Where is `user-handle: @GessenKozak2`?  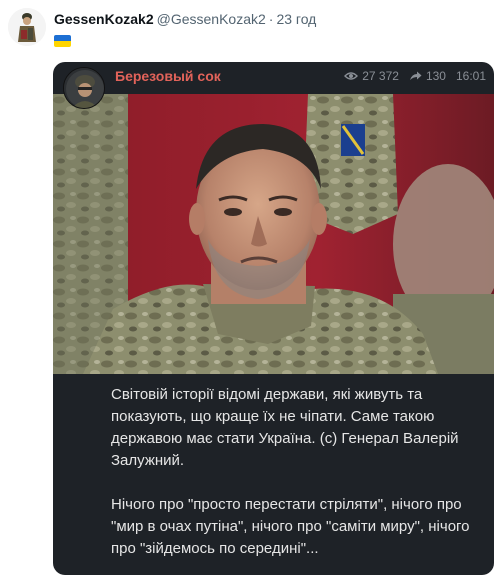
user-handle: @GessenKozak2 is located at coordinates (211, 19).